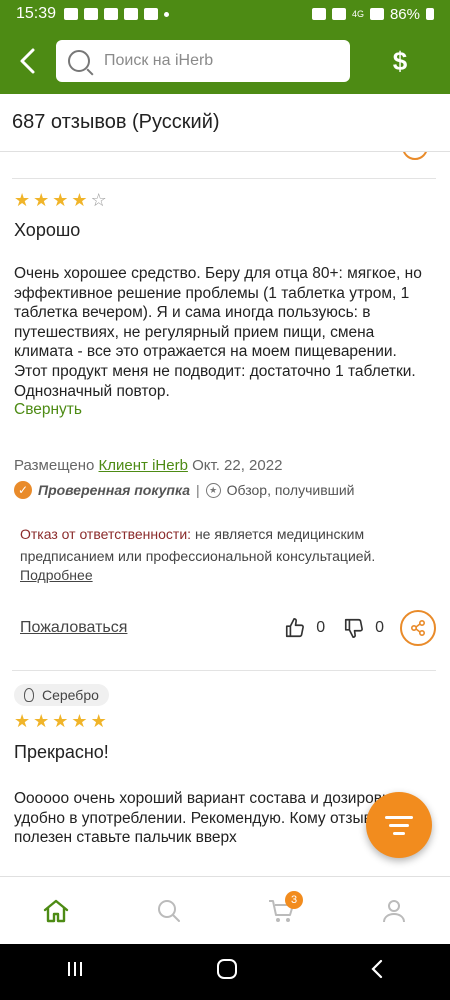 The height and width of the screenshot is (1000, 450). I want to click on mail-icon, so click(131, 14).